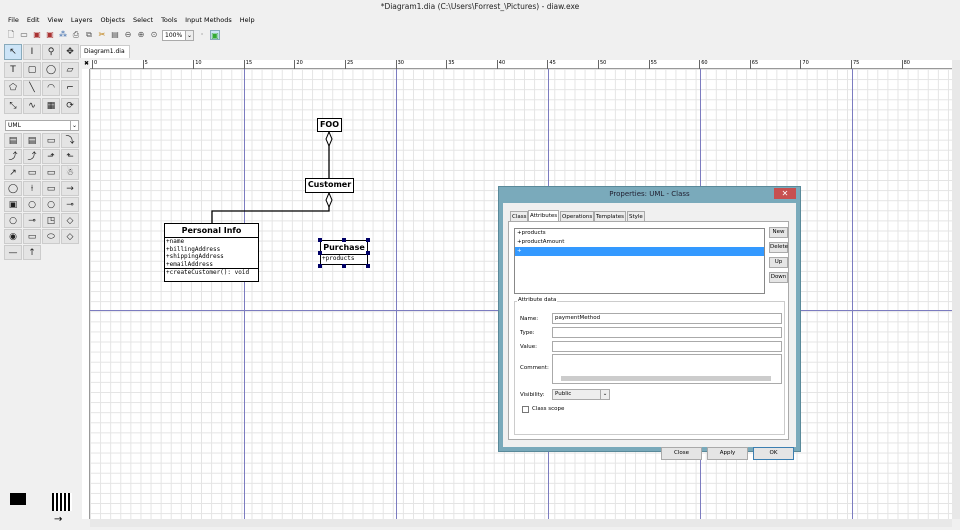 This screenshot has width=960, height=530. What do you see at coordinates (521, 523) in the screenshot?
I see `horizontal-scrollbar` at bounding box center [521, 523].